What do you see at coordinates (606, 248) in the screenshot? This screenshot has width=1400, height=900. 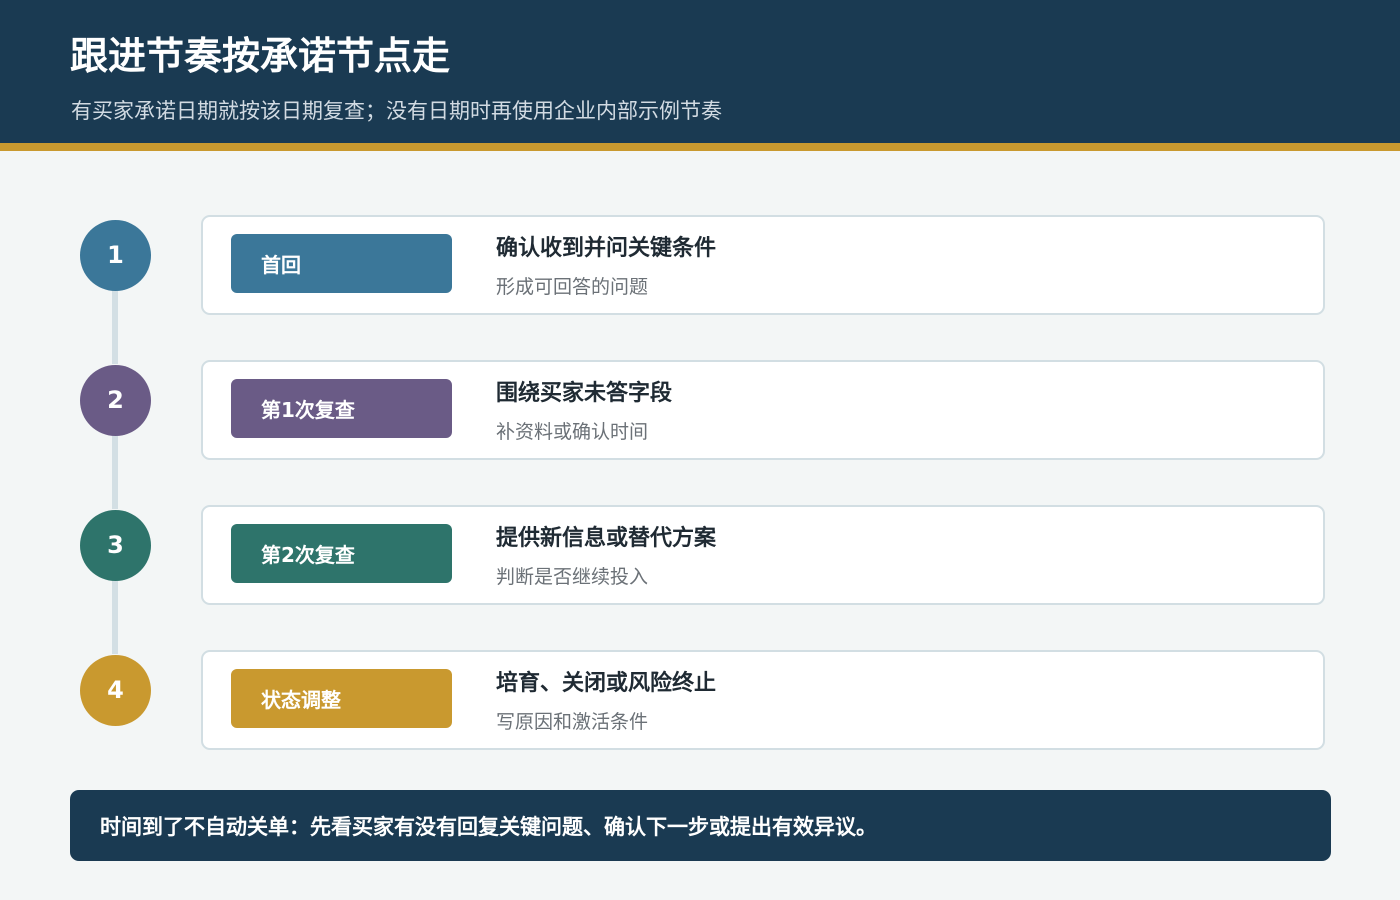 I see `step-title: 确认收到并问关键条件` at bounding box center [606, 248].